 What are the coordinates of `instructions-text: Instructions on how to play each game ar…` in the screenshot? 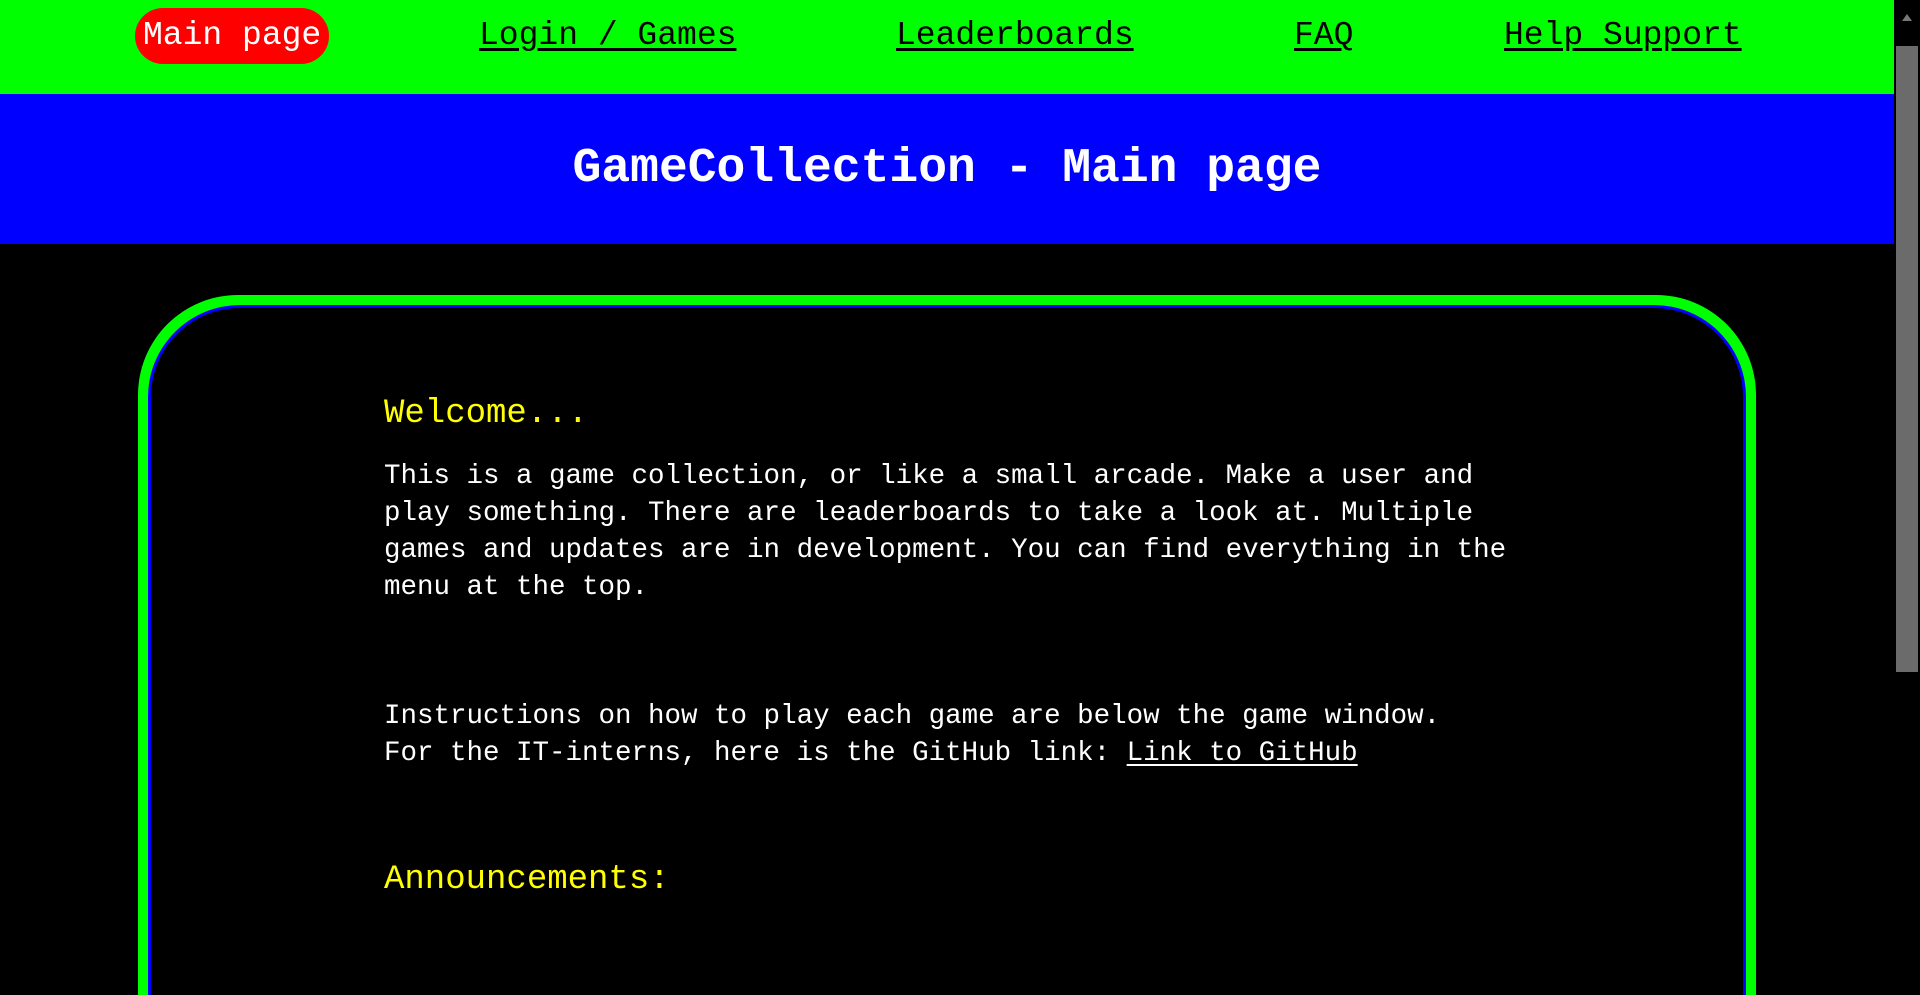 It's located at (912, 716).